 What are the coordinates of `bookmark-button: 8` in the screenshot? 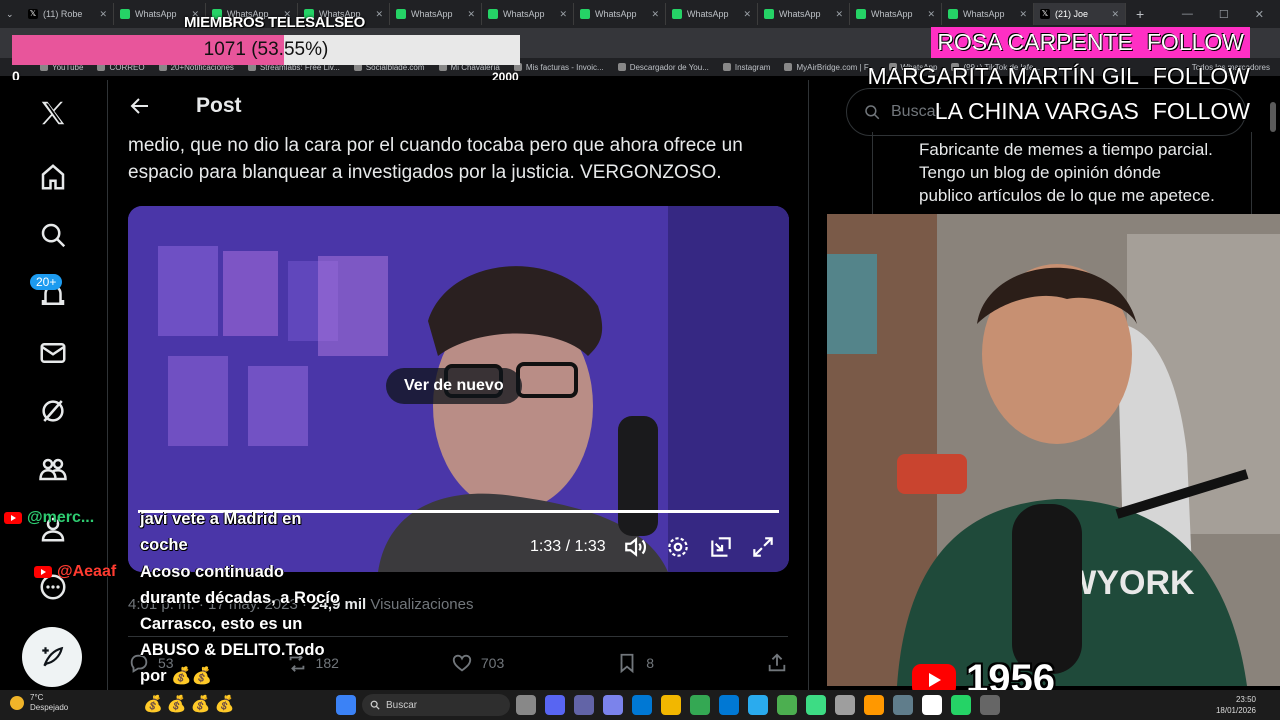 It's located at (635, 663).